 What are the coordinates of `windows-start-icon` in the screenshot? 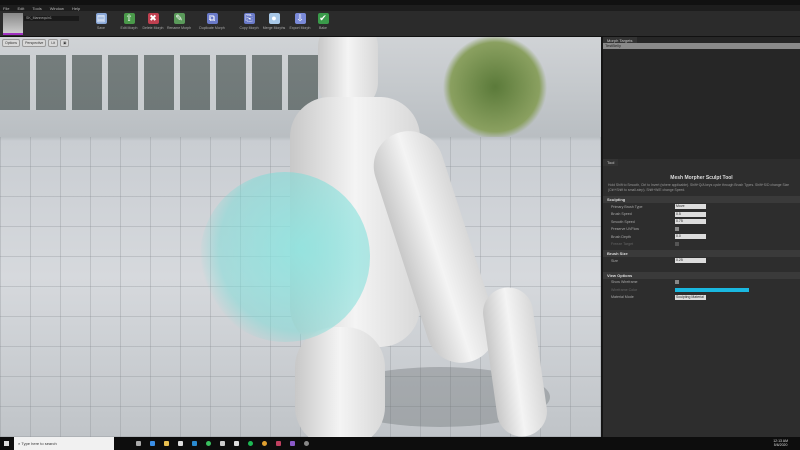 It's located at (6, 443).